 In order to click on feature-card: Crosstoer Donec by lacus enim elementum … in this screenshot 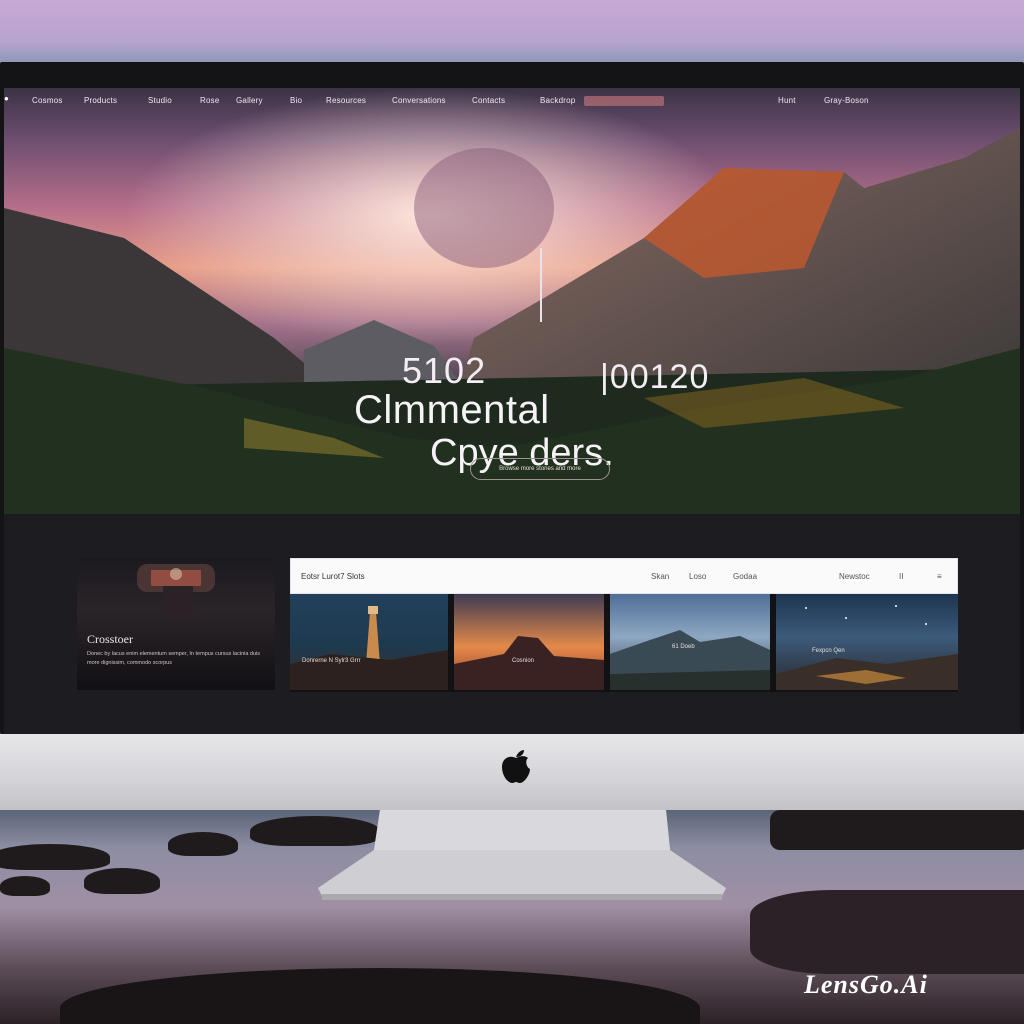, I will do `click(176, 624)`.